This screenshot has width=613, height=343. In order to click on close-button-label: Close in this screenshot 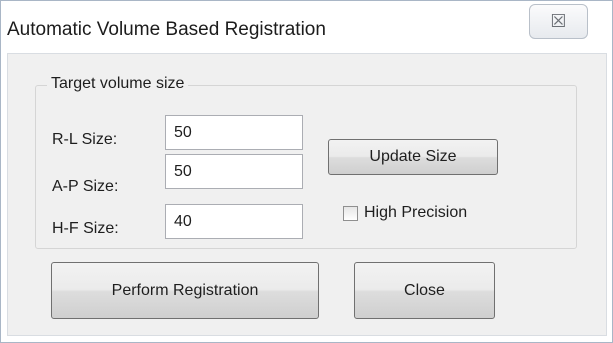, I will do `click(424, 290)`.